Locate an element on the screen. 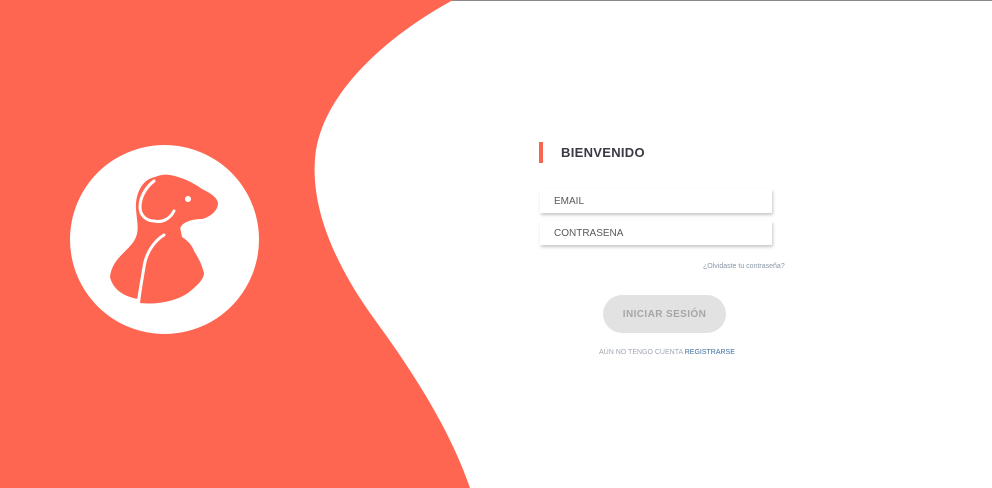 The image size is (992, 488). register-link: REGISTRARSE is located at coordinates (710, 352).